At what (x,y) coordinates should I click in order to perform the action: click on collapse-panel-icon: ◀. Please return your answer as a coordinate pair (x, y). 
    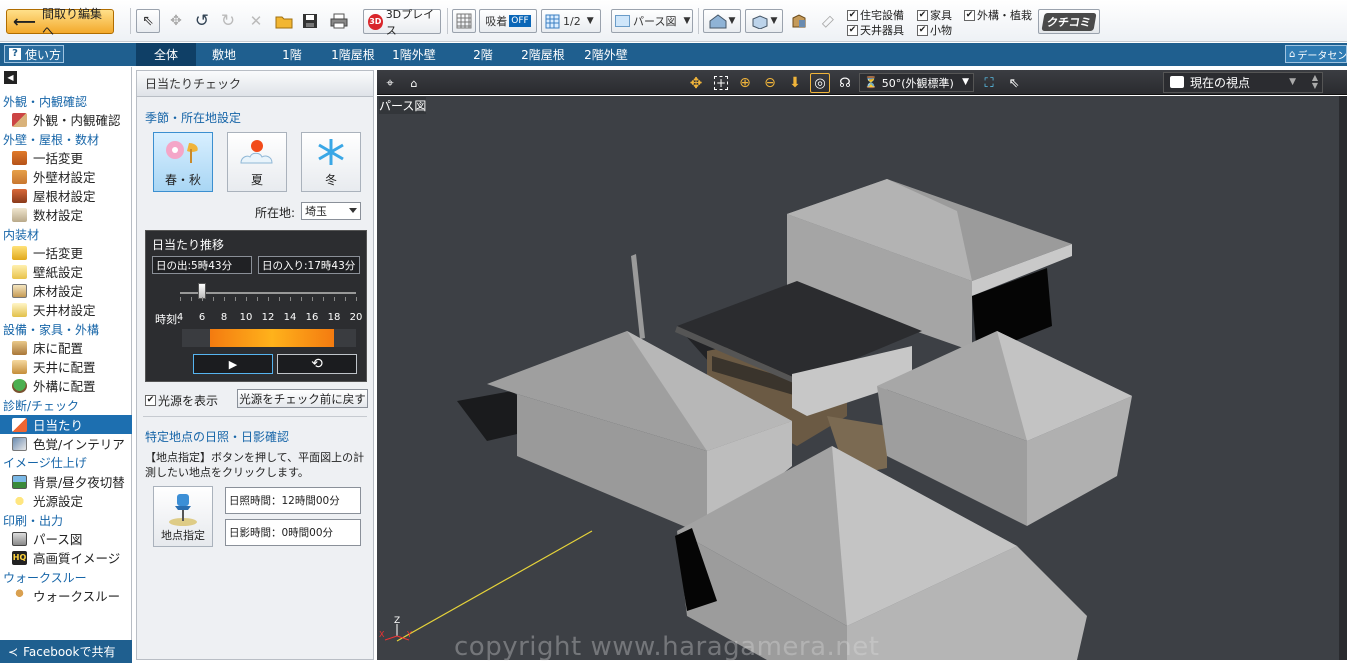
    Looking at the image, I should click on (10, 77).